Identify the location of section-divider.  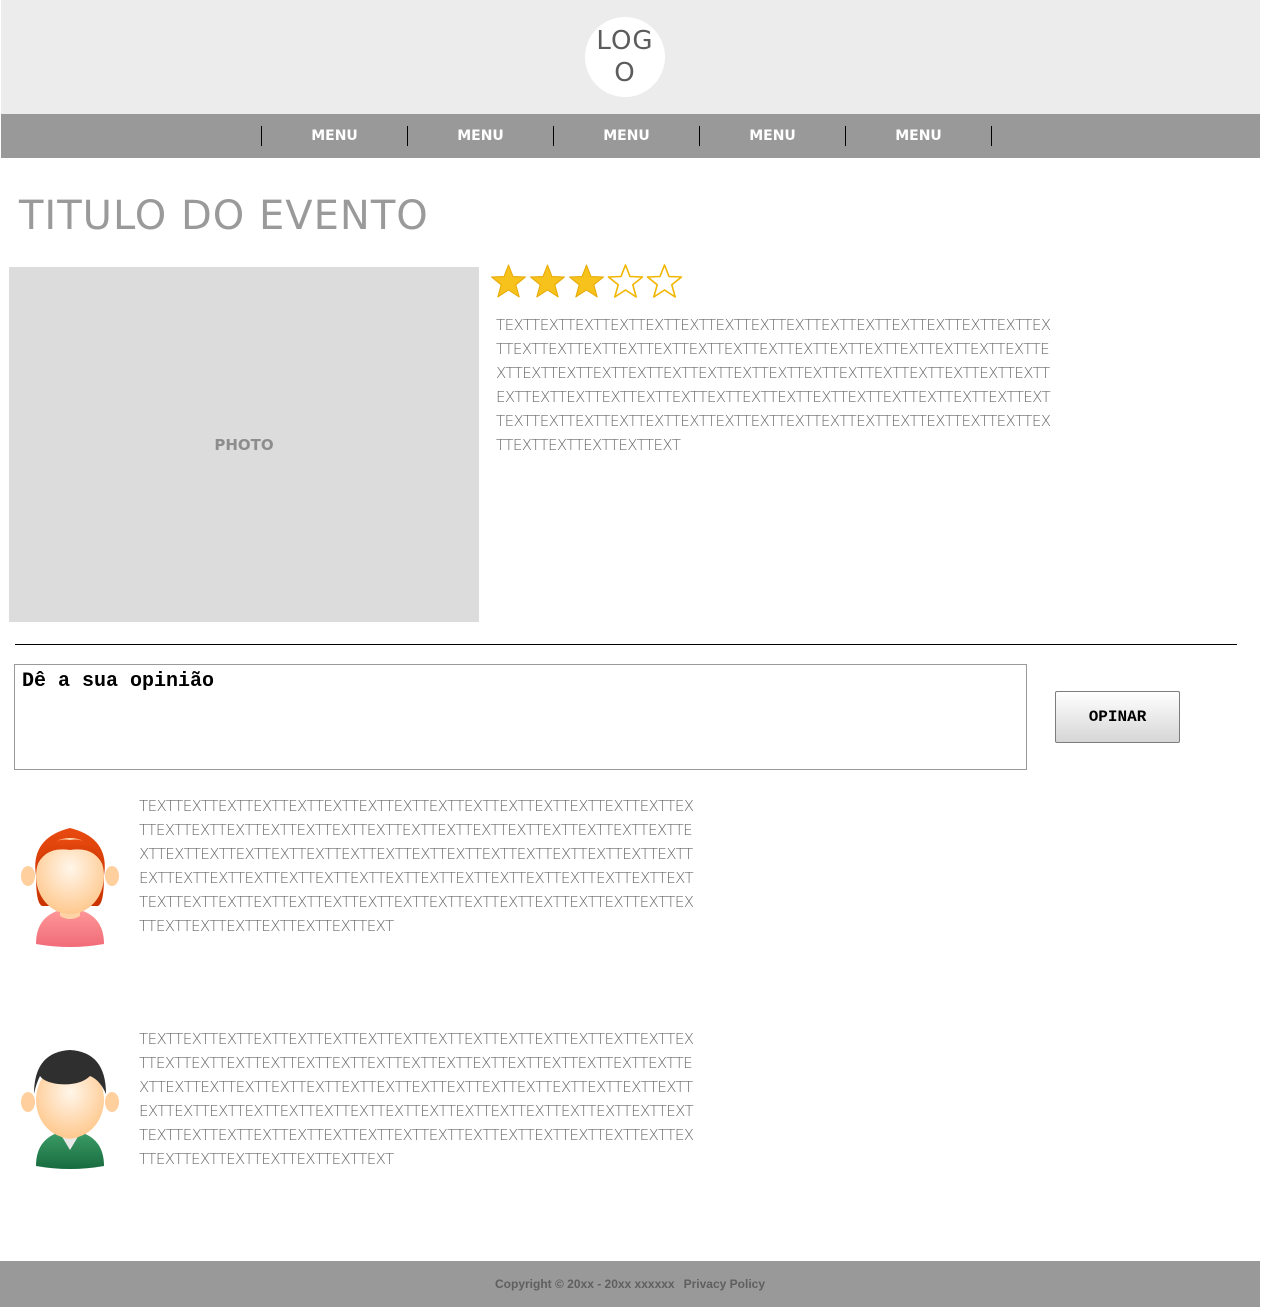
(626, 644).